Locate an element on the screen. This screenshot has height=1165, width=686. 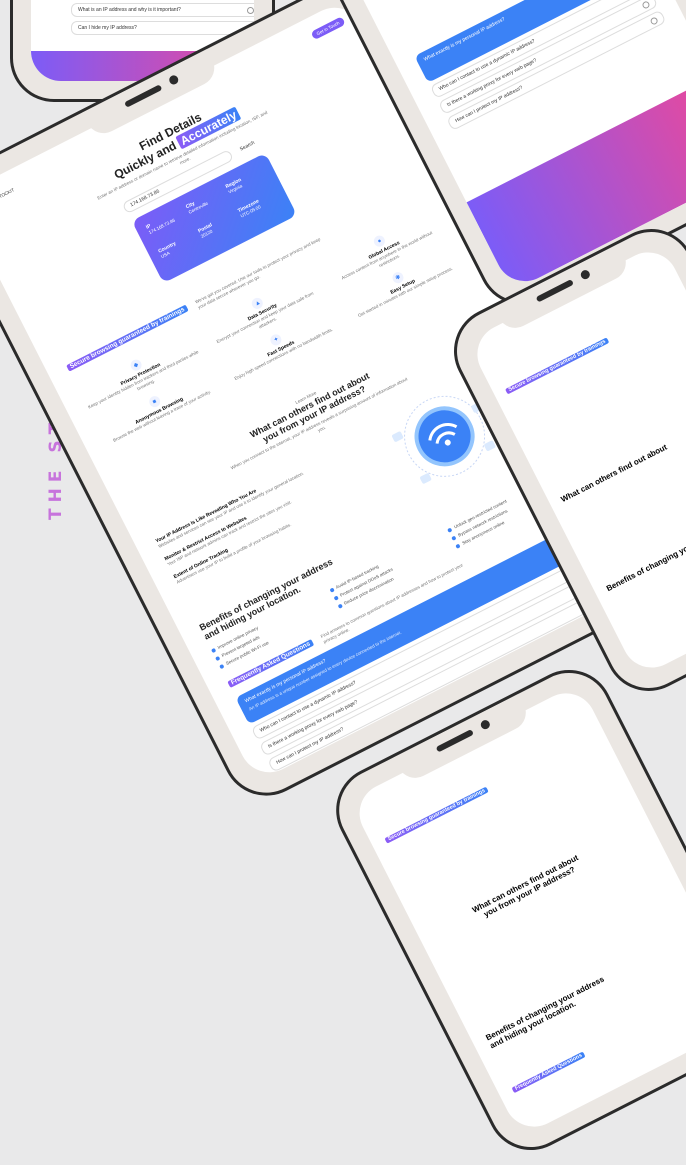
benefits-title-line2: and hiding your location. is located at coordinates (533, 1025).